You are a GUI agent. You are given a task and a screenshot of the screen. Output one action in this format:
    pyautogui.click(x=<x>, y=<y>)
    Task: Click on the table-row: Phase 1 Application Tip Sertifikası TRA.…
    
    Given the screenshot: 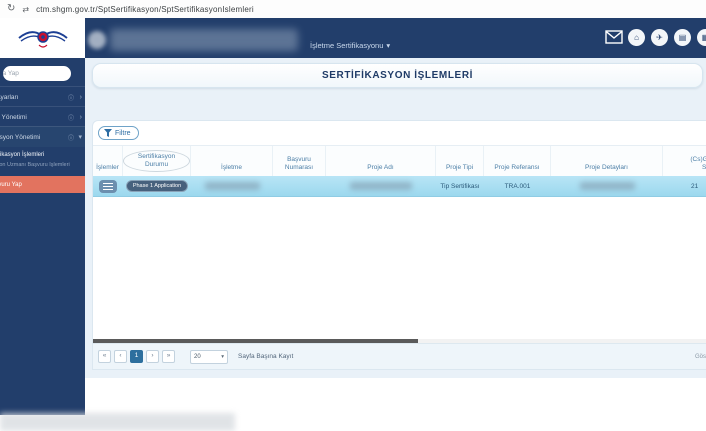 What is the action you would take?
    pyautogui.click(x=399, y=186)
    